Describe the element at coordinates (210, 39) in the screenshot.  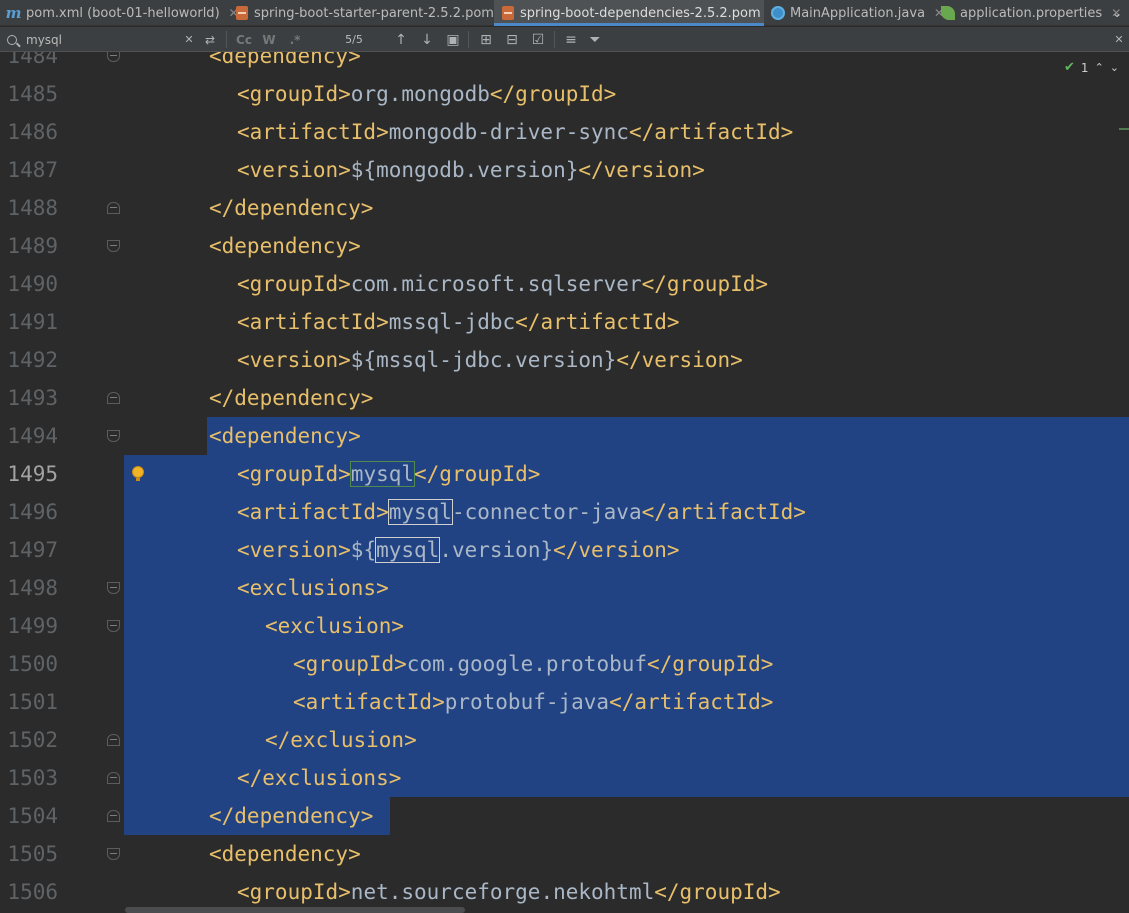
I see `history-icon: ⇄` at that location.